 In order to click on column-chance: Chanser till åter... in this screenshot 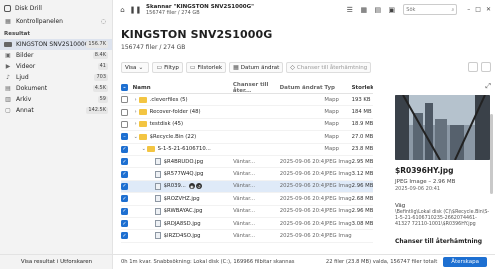, I will do `click(256, 88)`.